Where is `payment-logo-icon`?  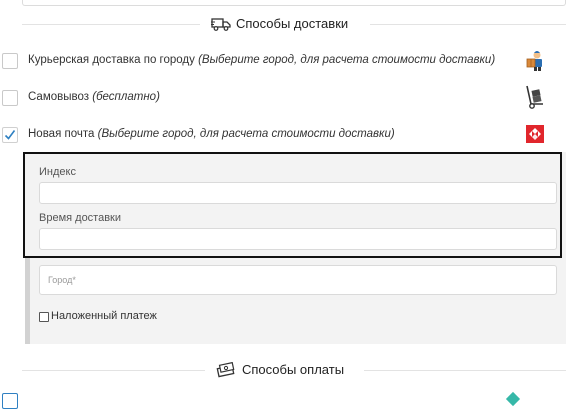
payment-logo-icon is located at coordinates (513, 399).